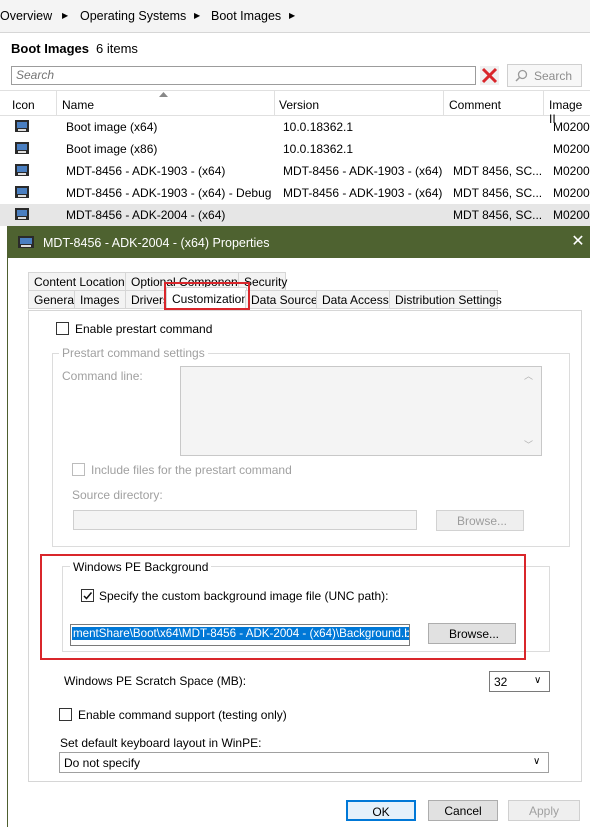 The height and width of the screenshot is (827, 590). I want to click on breadcrumb-item-overview: Overview, so click(26, 16).